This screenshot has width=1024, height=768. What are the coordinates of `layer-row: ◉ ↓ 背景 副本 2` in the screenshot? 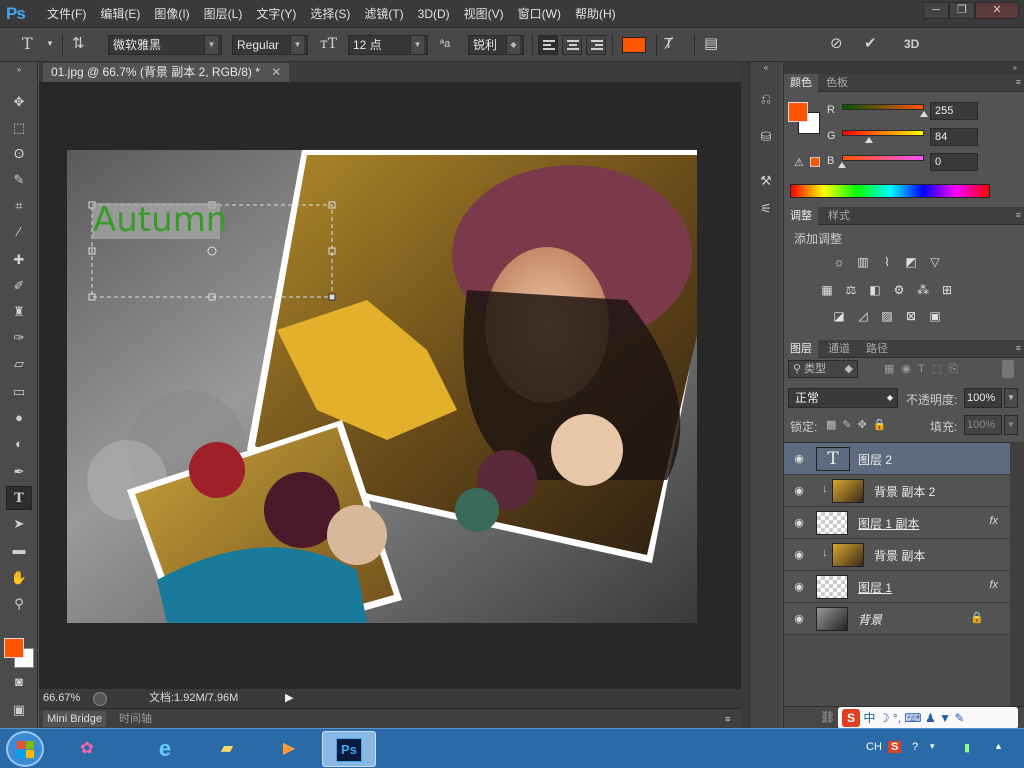 It's located at (897, 491).